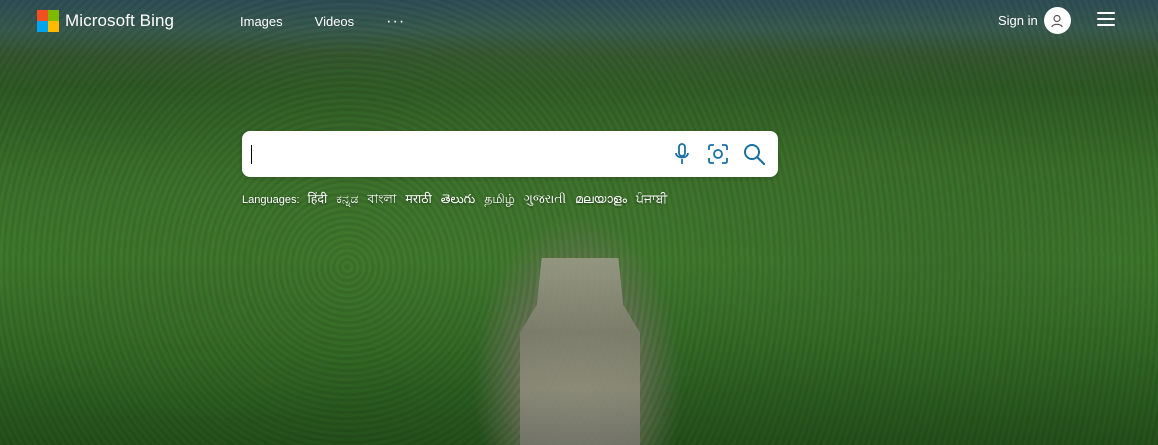 The width and height of the screenshot is (1158, 445). Describe the element at coordinates (335, 21) in the screenshot. I see `nav-videos: Videos` at that location.